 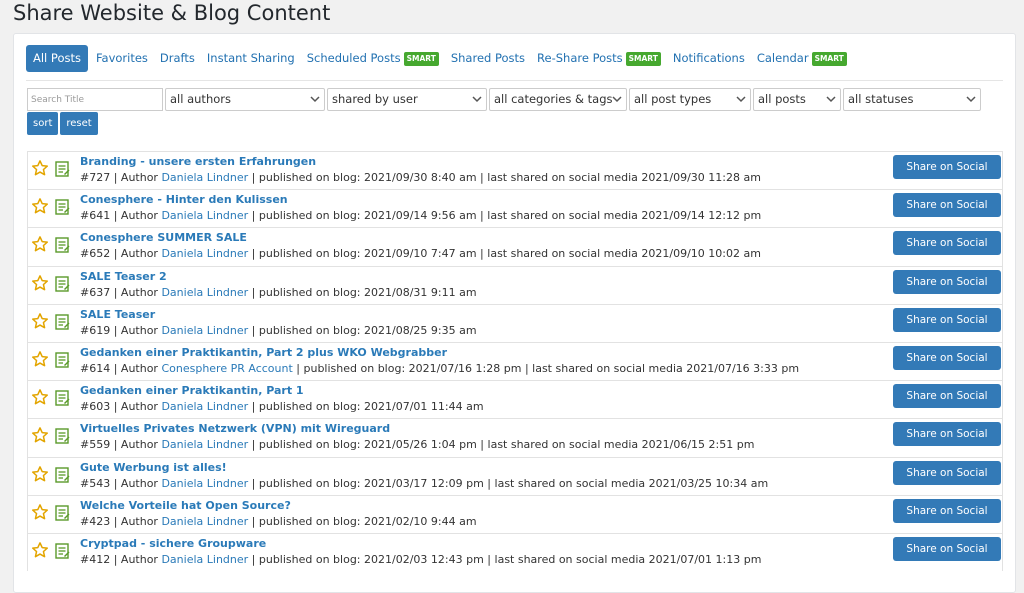 I want to click on reset-button: reset, so click(x=79, y=123).